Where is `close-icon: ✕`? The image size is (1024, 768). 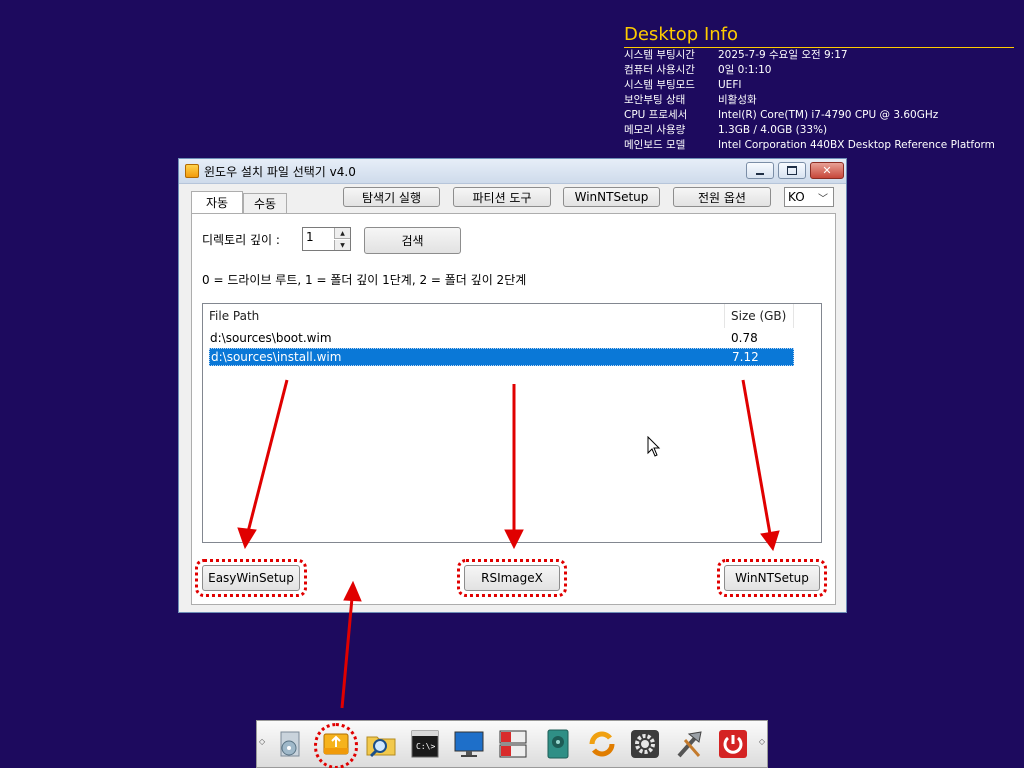 close-icon: ✕ is located at coordinates (827, 170).